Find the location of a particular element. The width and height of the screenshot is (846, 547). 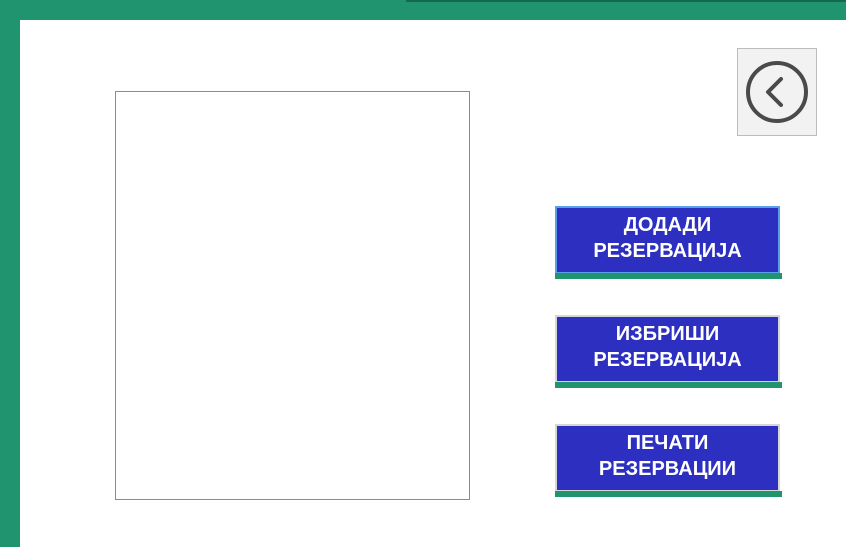

print-reservations-button: ПЕЧАТИ РЕЗЕРВАЦИИ is located at coordinates (668, 460).